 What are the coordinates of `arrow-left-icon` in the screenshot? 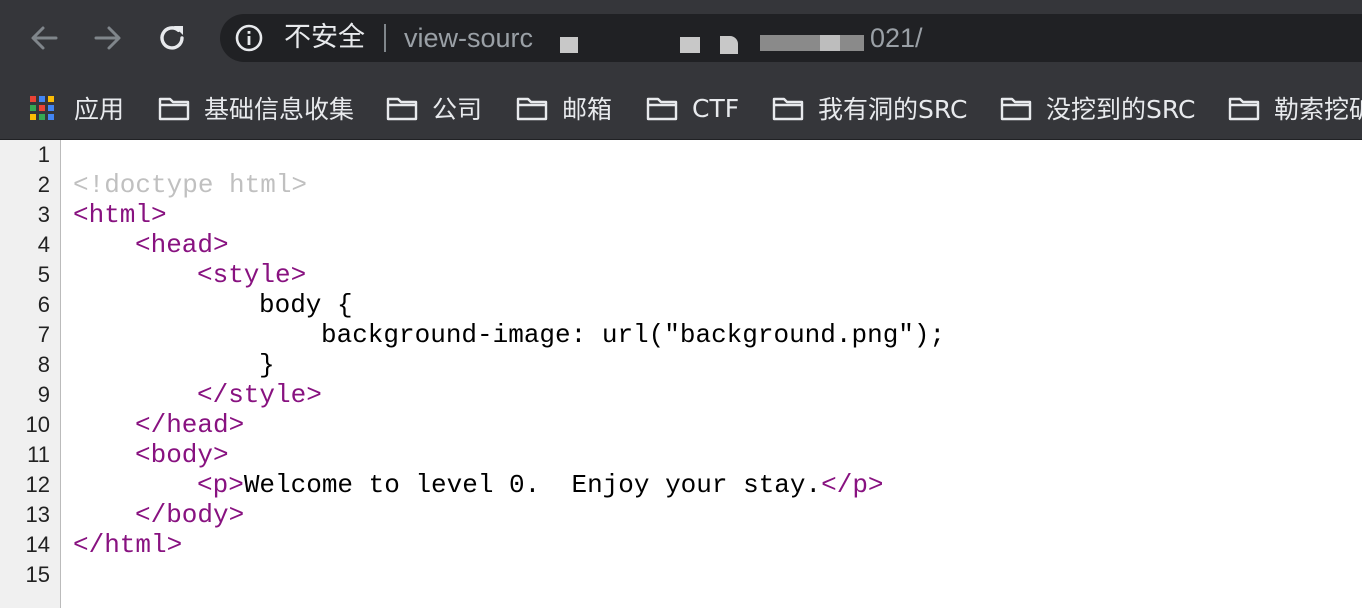 It's located at (44, 38).